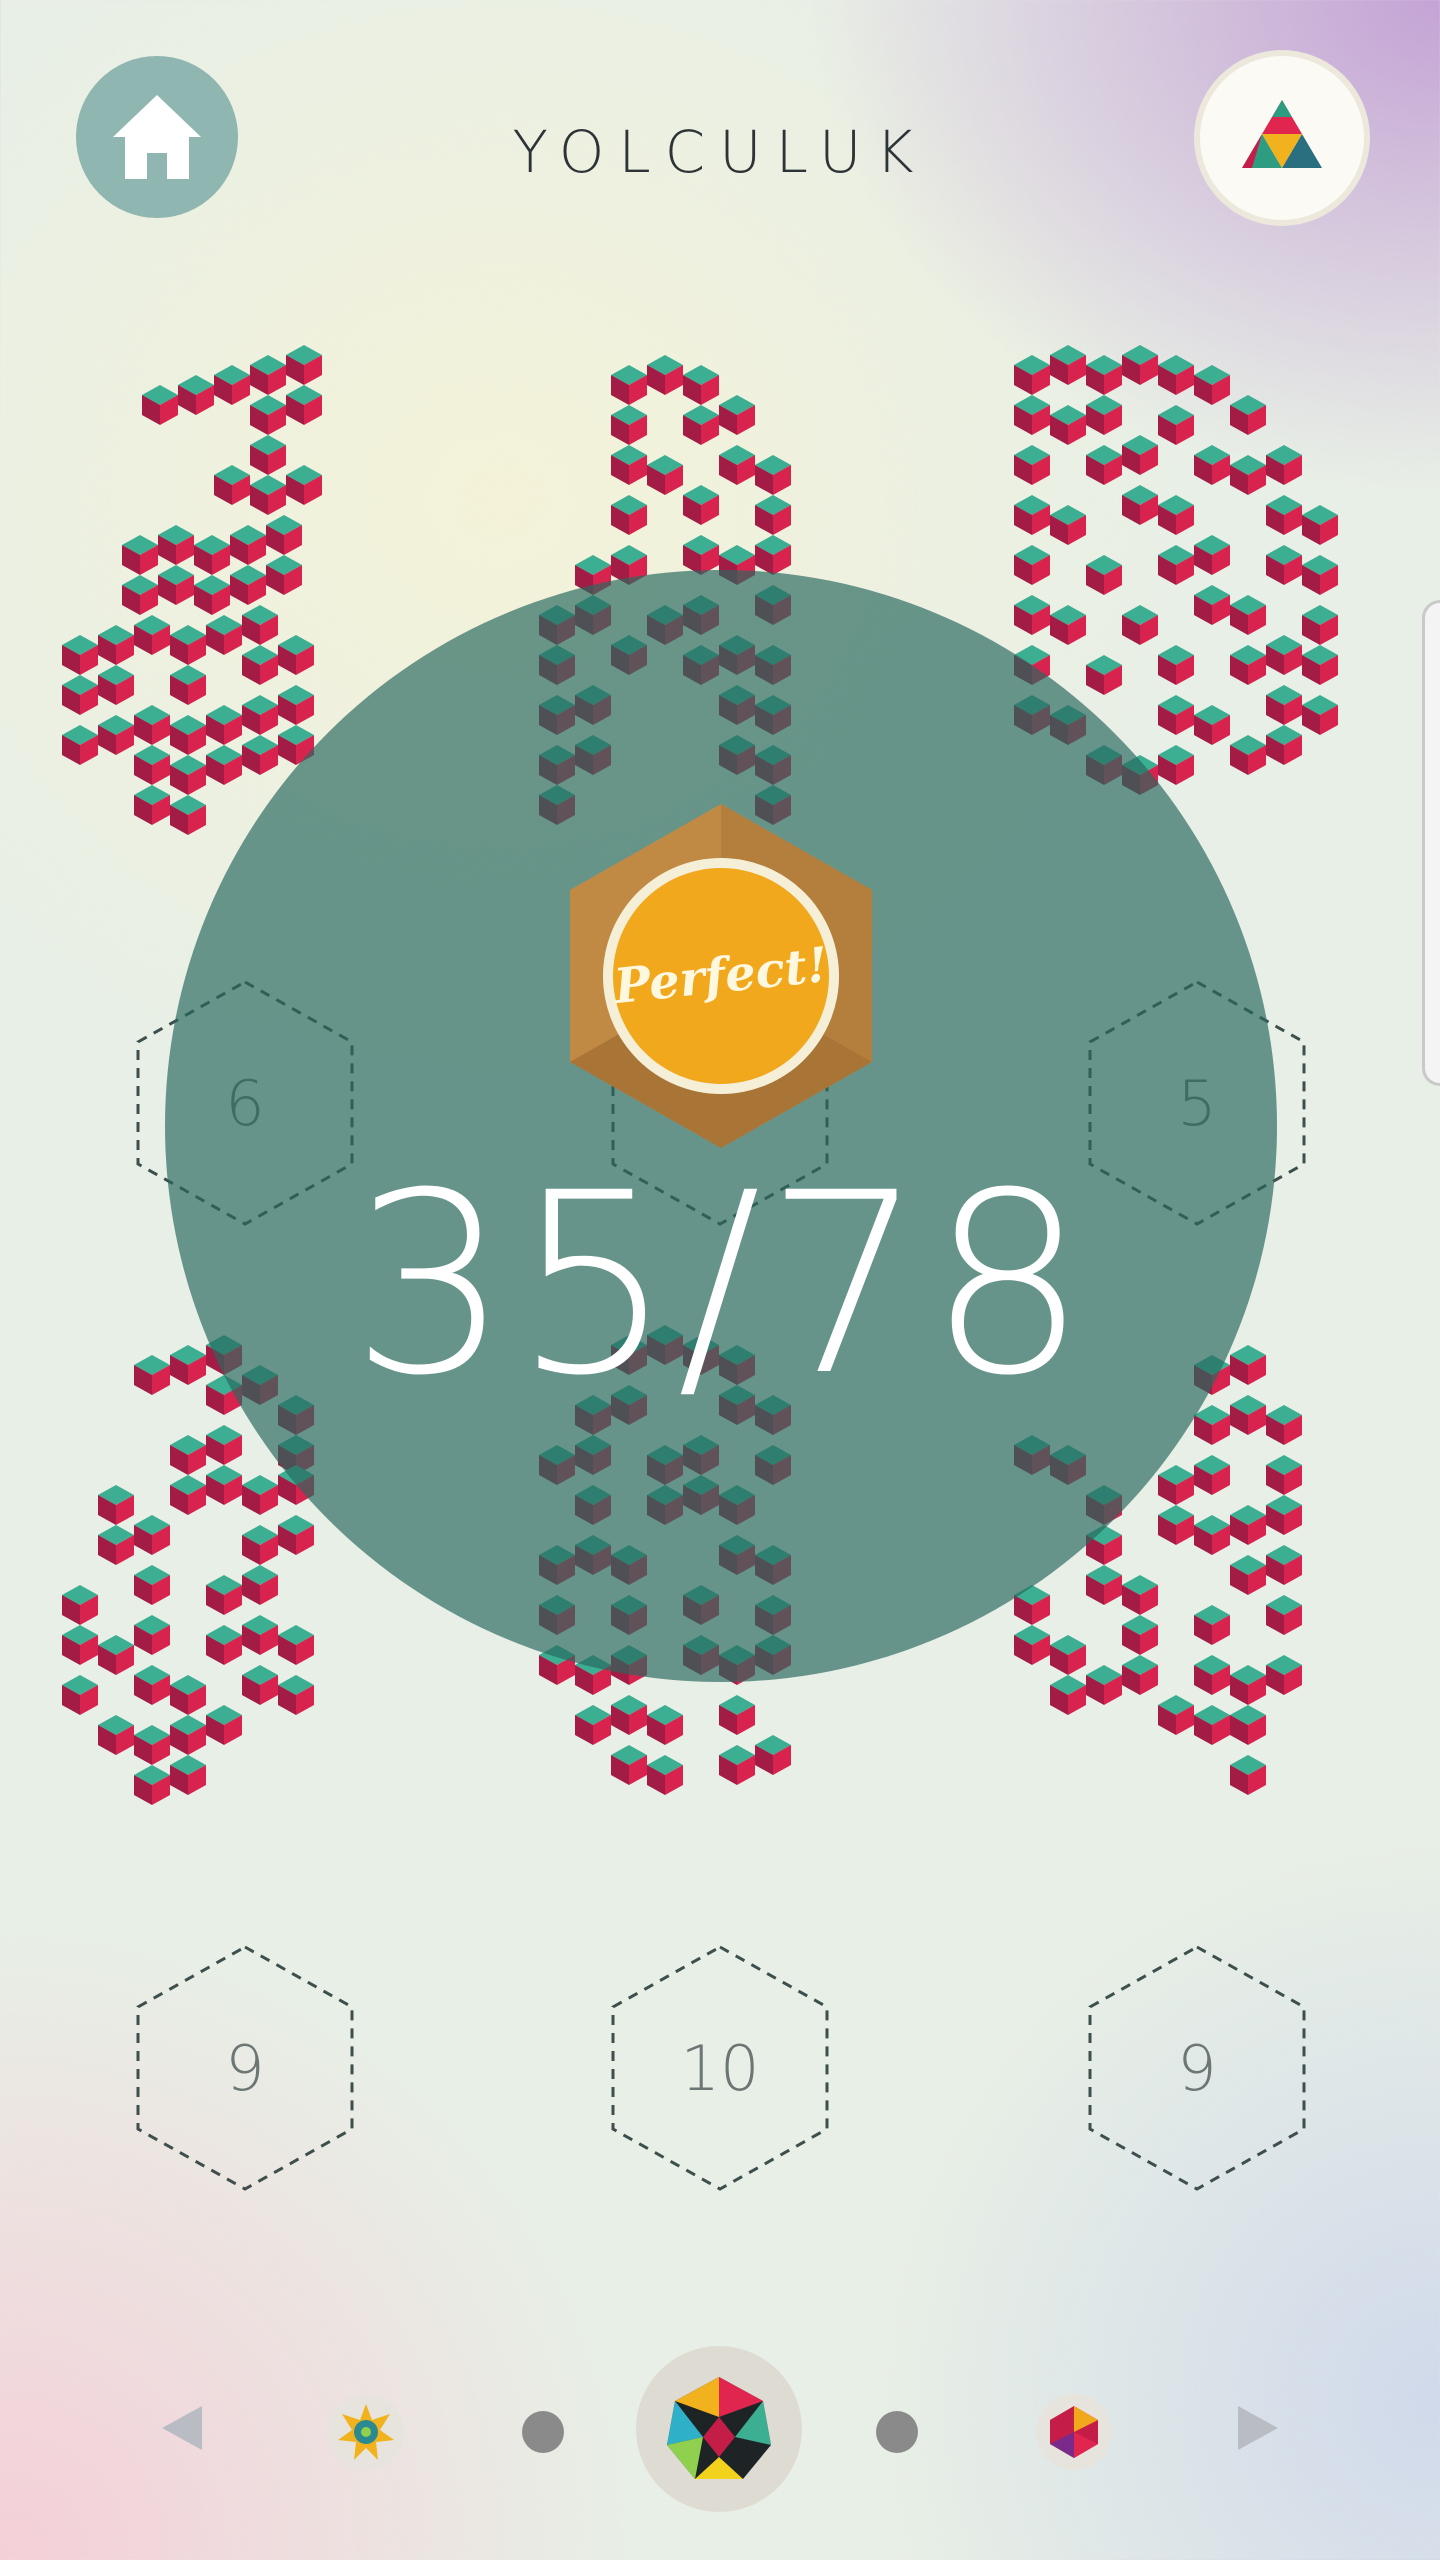 The width and height of the screenshot is (1440, 2560). Describe the element at coordinates (1282, 134) in the screenshot. I see `triangle-logo-icon` at that location.